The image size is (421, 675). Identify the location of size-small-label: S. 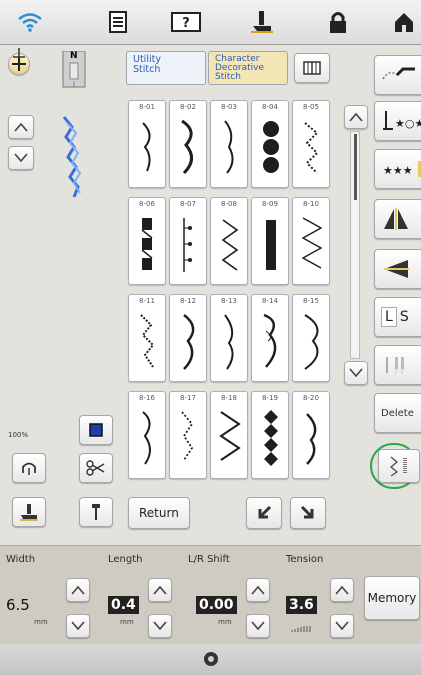
(404, 317).